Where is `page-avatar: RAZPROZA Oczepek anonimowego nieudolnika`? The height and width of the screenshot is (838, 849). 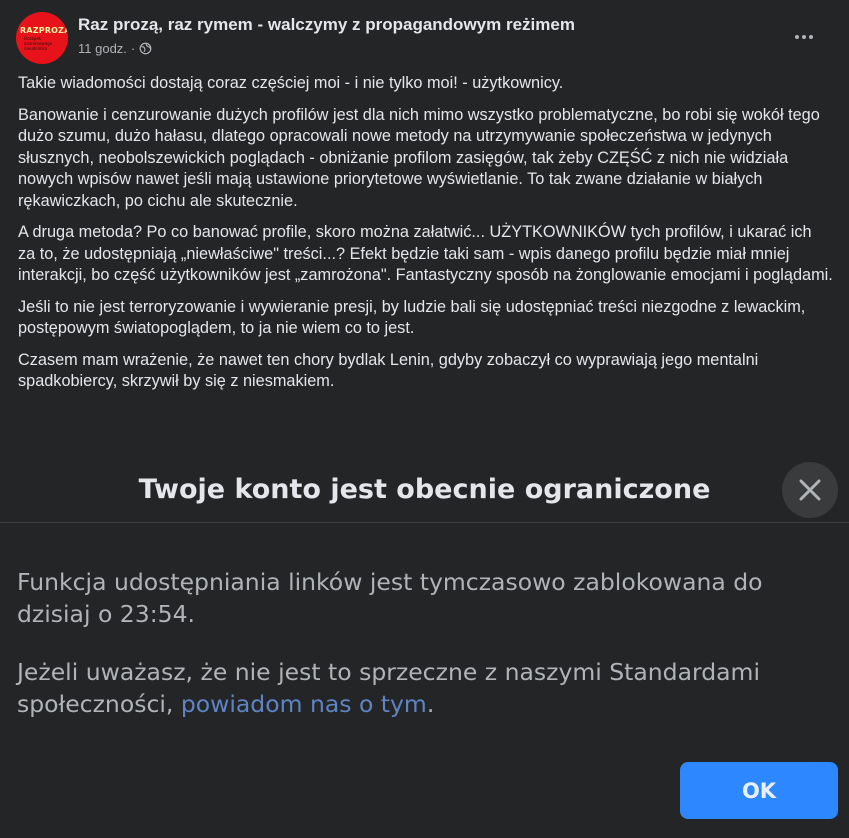 page-avatar: RAZPROZA Oczepek anonimowego nieudolnika is located at coordinates (42, 38).